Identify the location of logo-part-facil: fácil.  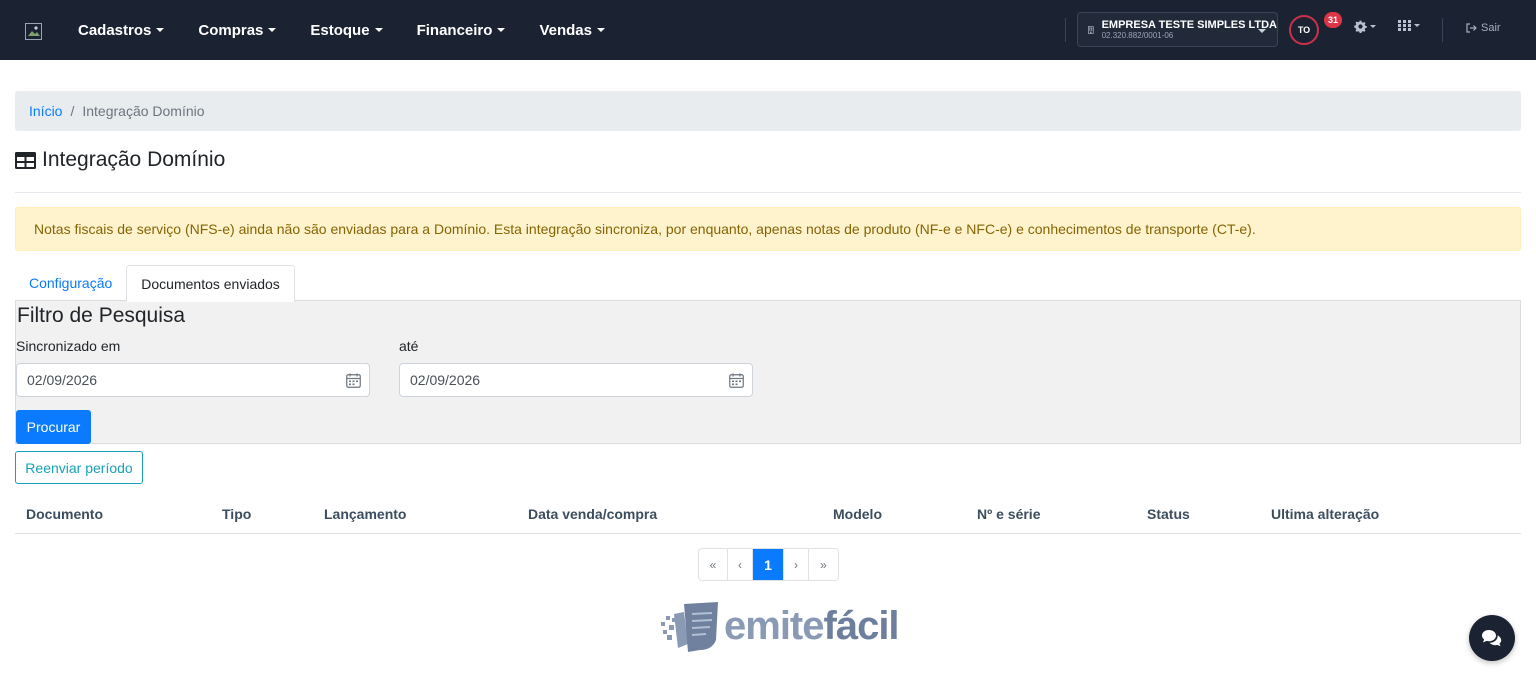
(861, 625).